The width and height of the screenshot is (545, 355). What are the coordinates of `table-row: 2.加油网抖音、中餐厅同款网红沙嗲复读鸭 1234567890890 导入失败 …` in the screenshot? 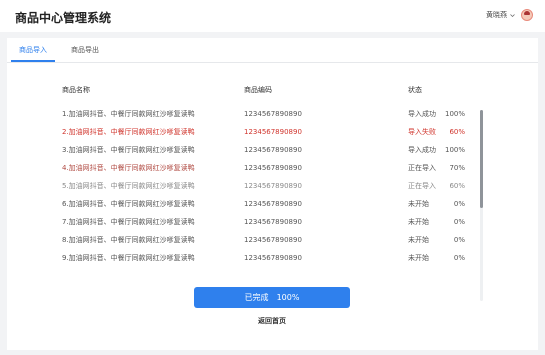 It's located at (272, 132).